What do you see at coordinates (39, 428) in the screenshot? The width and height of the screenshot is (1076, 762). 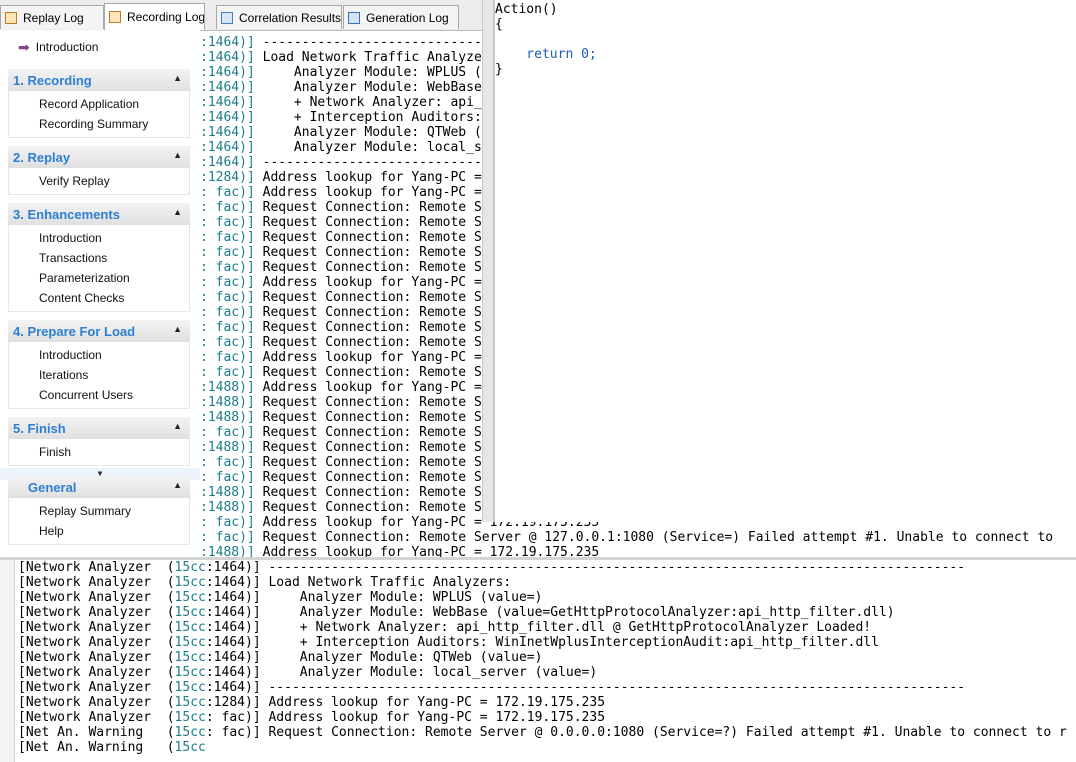 I see `group-title: 5. Finish` at bounding box center [39, 428].